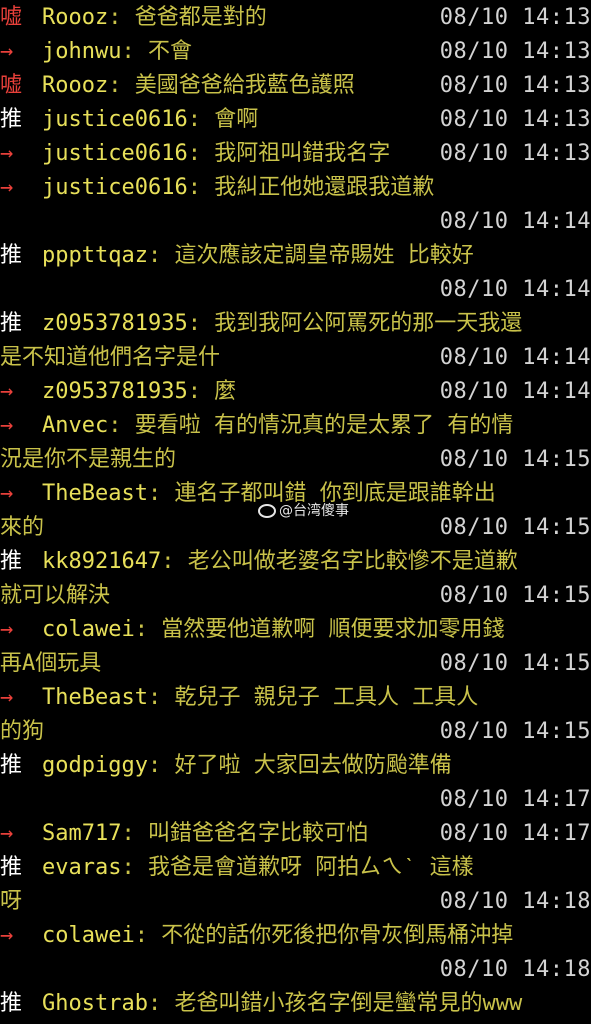 This screenshot has height=1024, width=591. I want to click on username: Roooz: 美國爸爸給我藍色護照, so click(198, 85).